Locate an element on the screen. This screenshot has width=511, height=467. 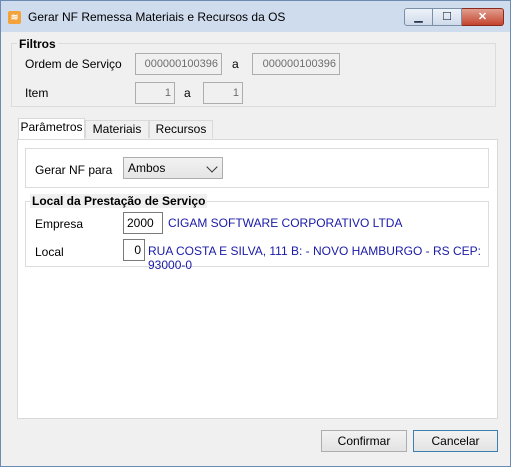
gerar-select: Ambos is located at coordinates (173, 168).